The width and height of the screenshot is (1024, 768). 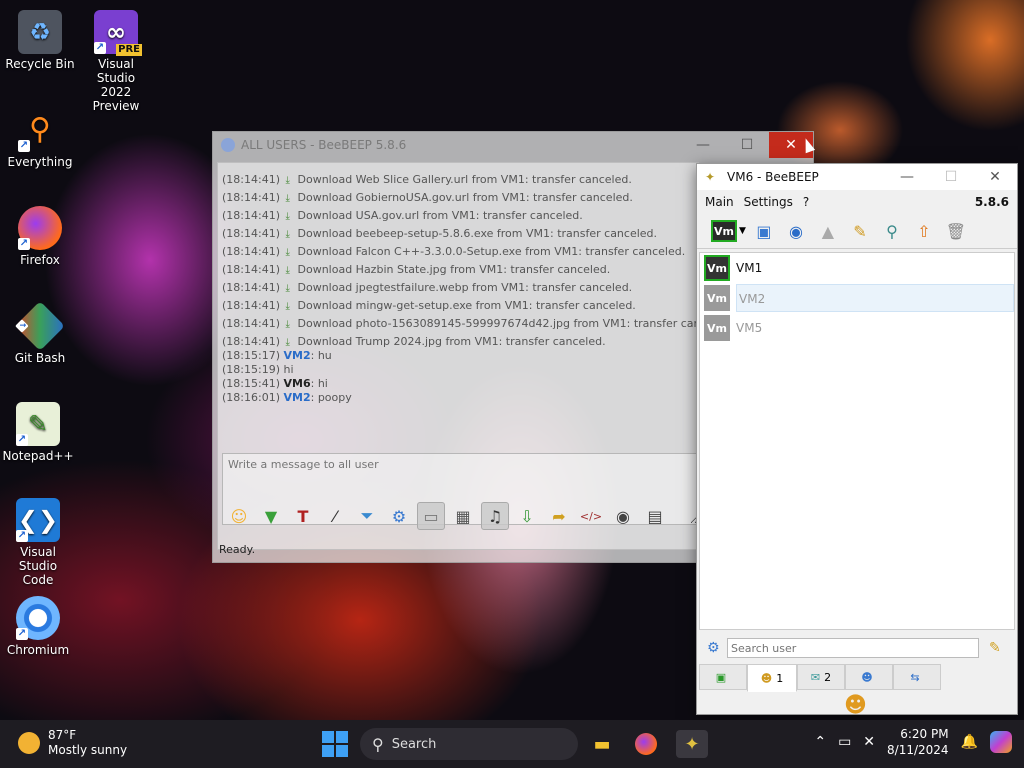 I want to click on desktop-icon-label: Visual Studio Code, so click(x=38, y=566).